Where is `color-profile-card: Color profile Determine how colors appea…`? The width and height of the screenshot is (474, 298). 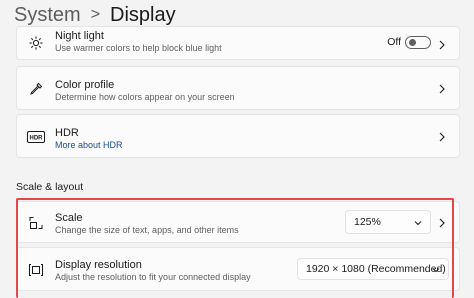 color-profile-card: Color profile Determine how colors appea… is located at coordinates (238, 88).